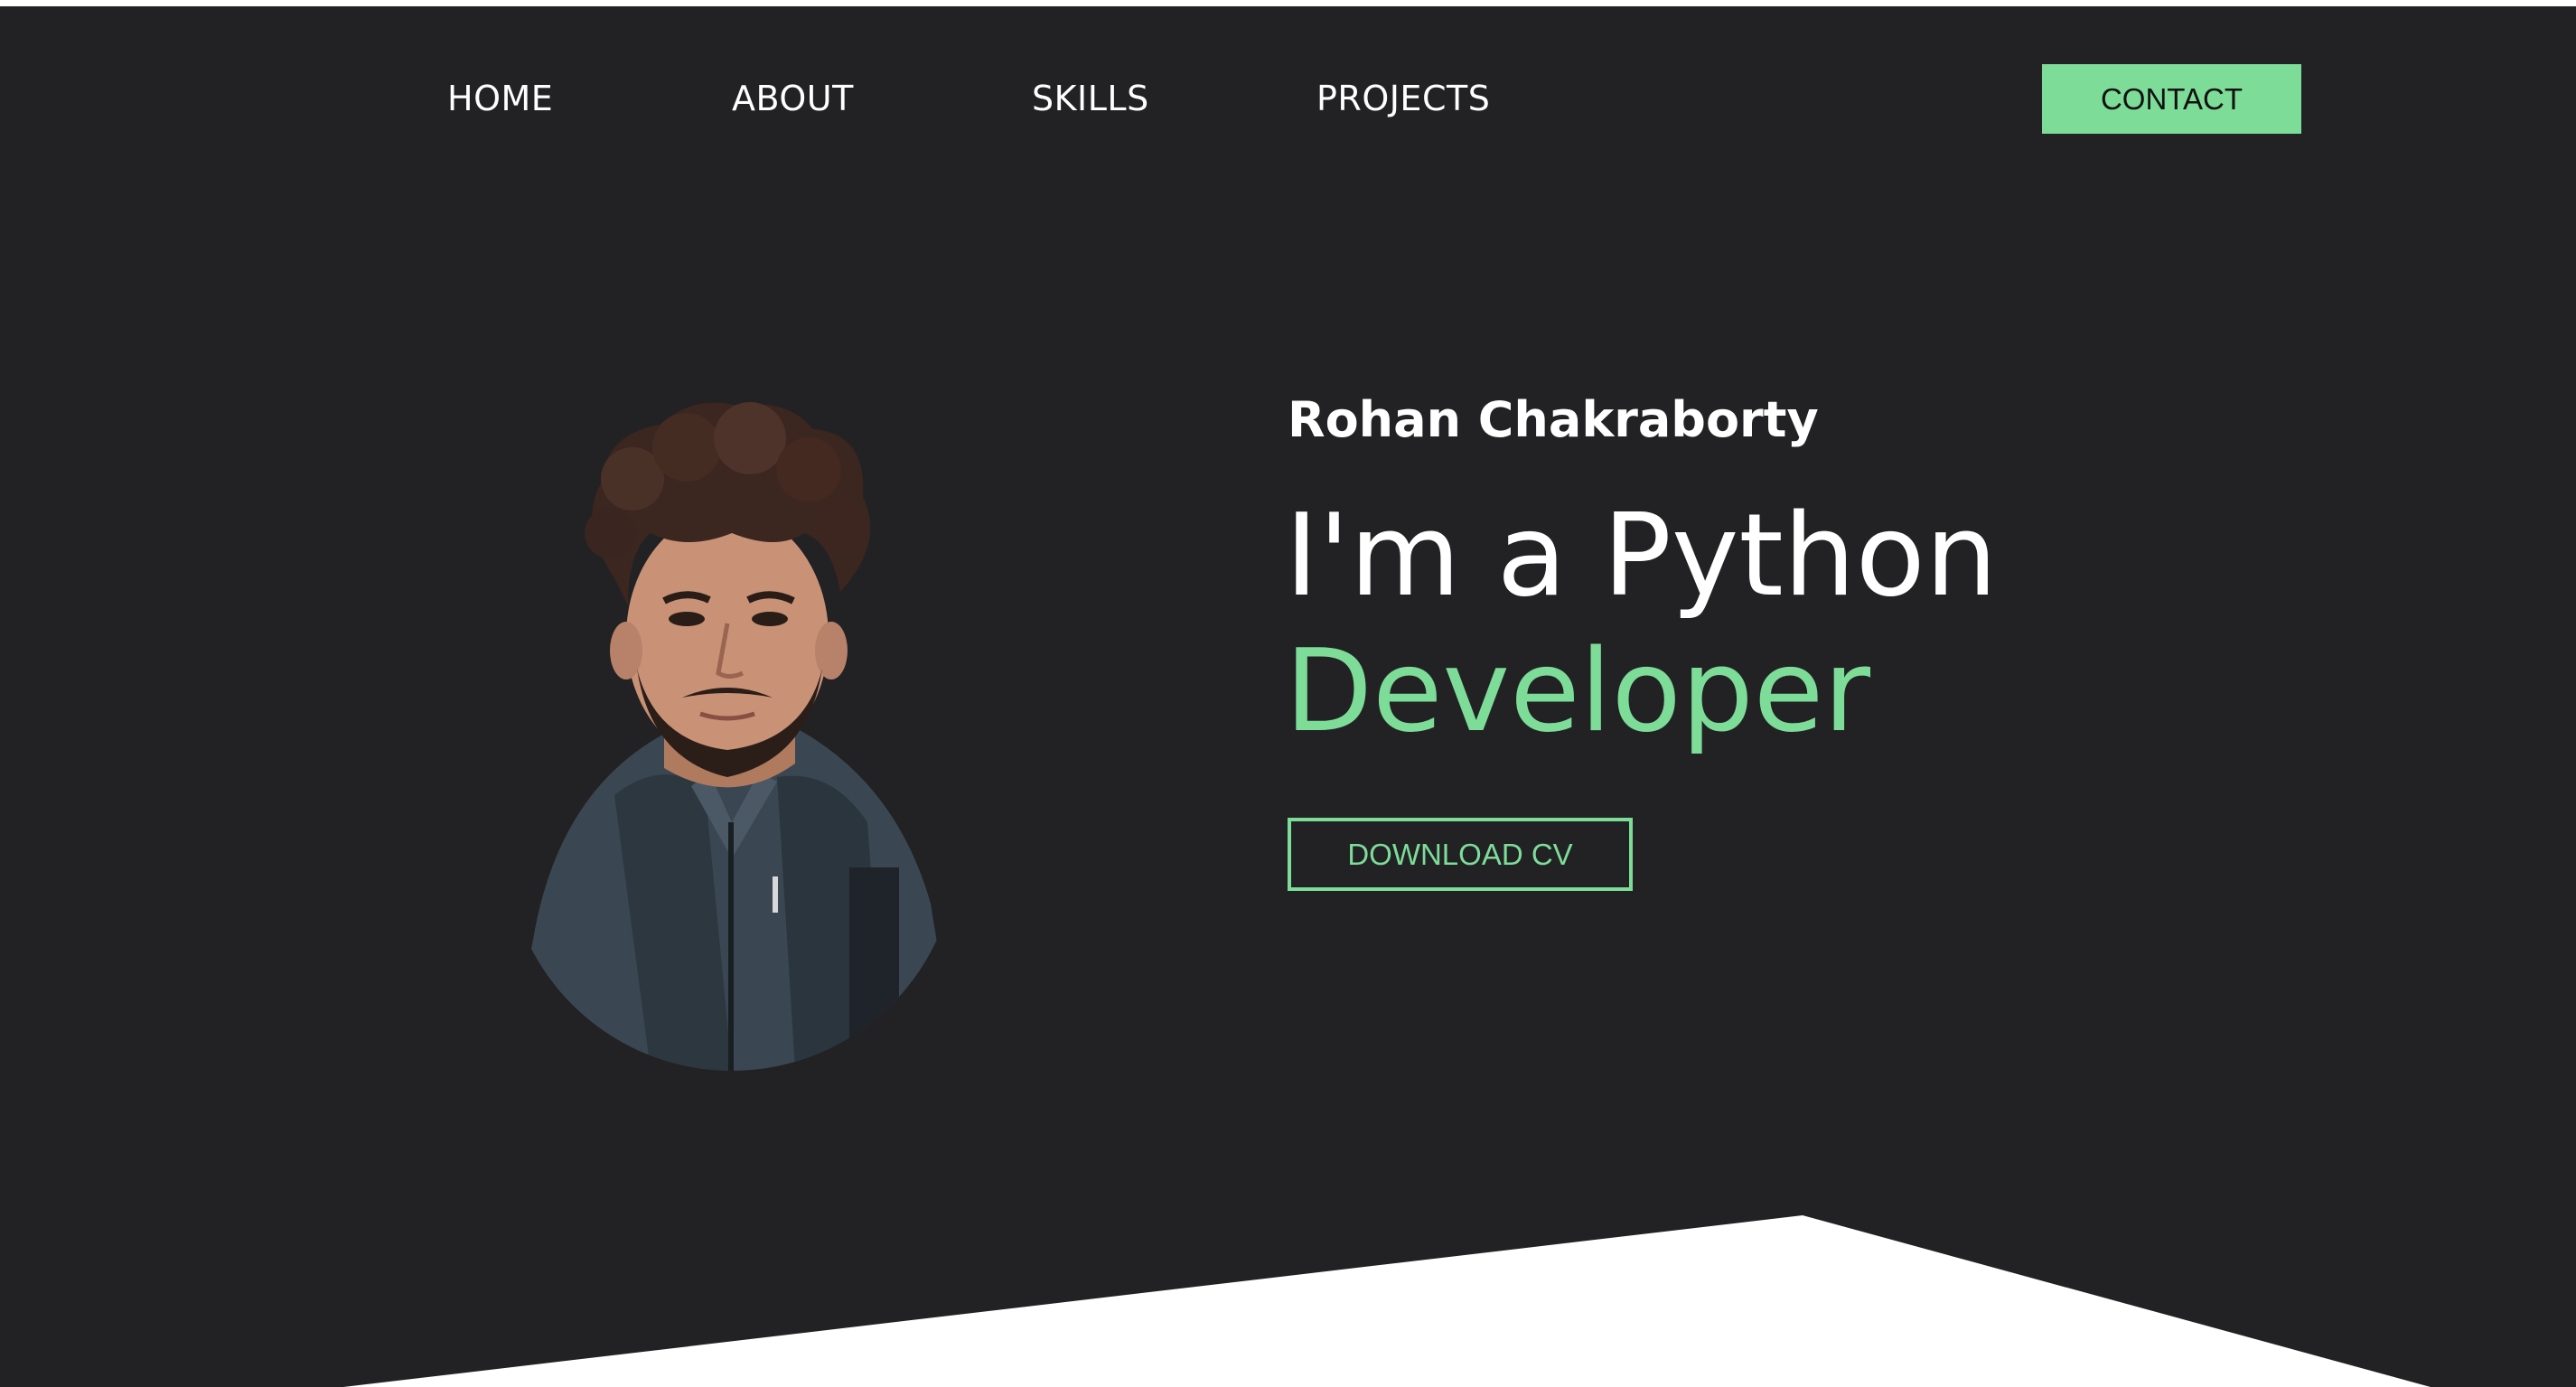 This screenshot has width=2576, height=1387. I want to click on nav-projects-link: PROJECTS, so click(1403, 99).